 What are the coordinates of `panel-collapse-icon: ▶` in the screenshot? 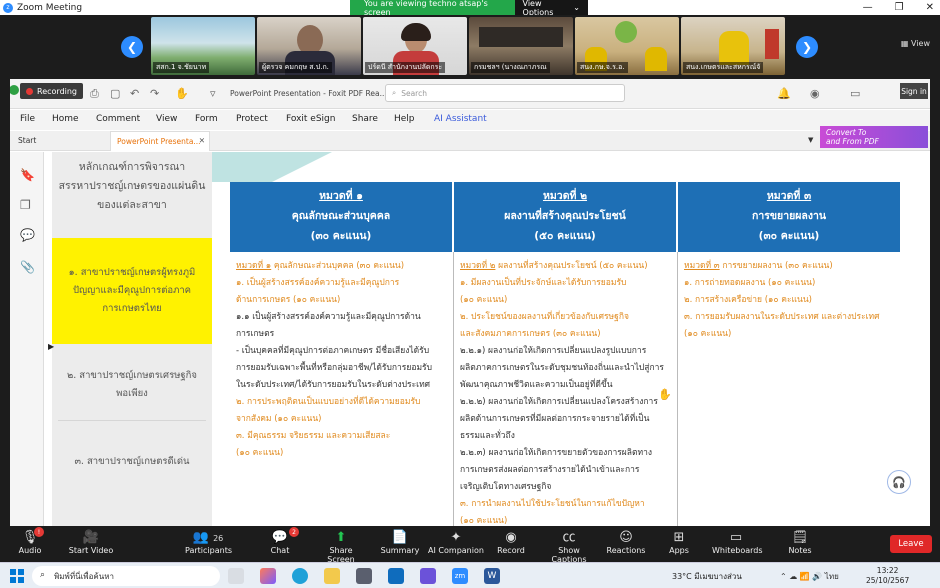 It's located at (51, 346).